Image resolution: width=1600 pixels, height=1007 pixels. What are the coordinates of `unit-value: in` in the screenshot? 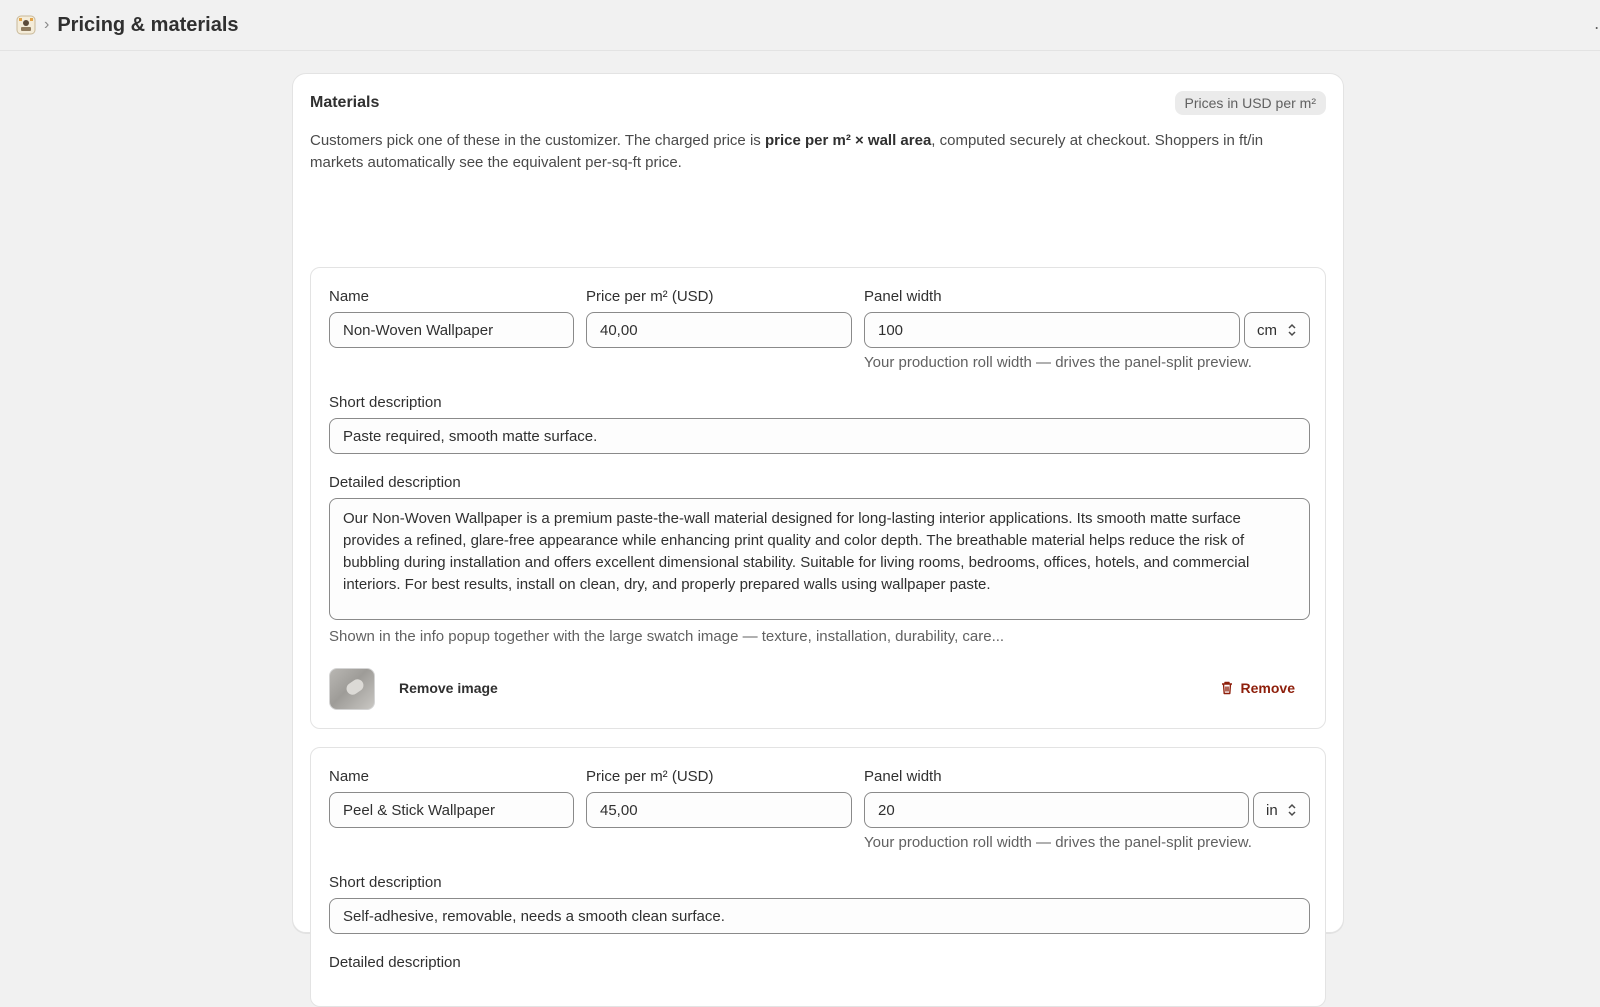 It's located at (1272, 810).